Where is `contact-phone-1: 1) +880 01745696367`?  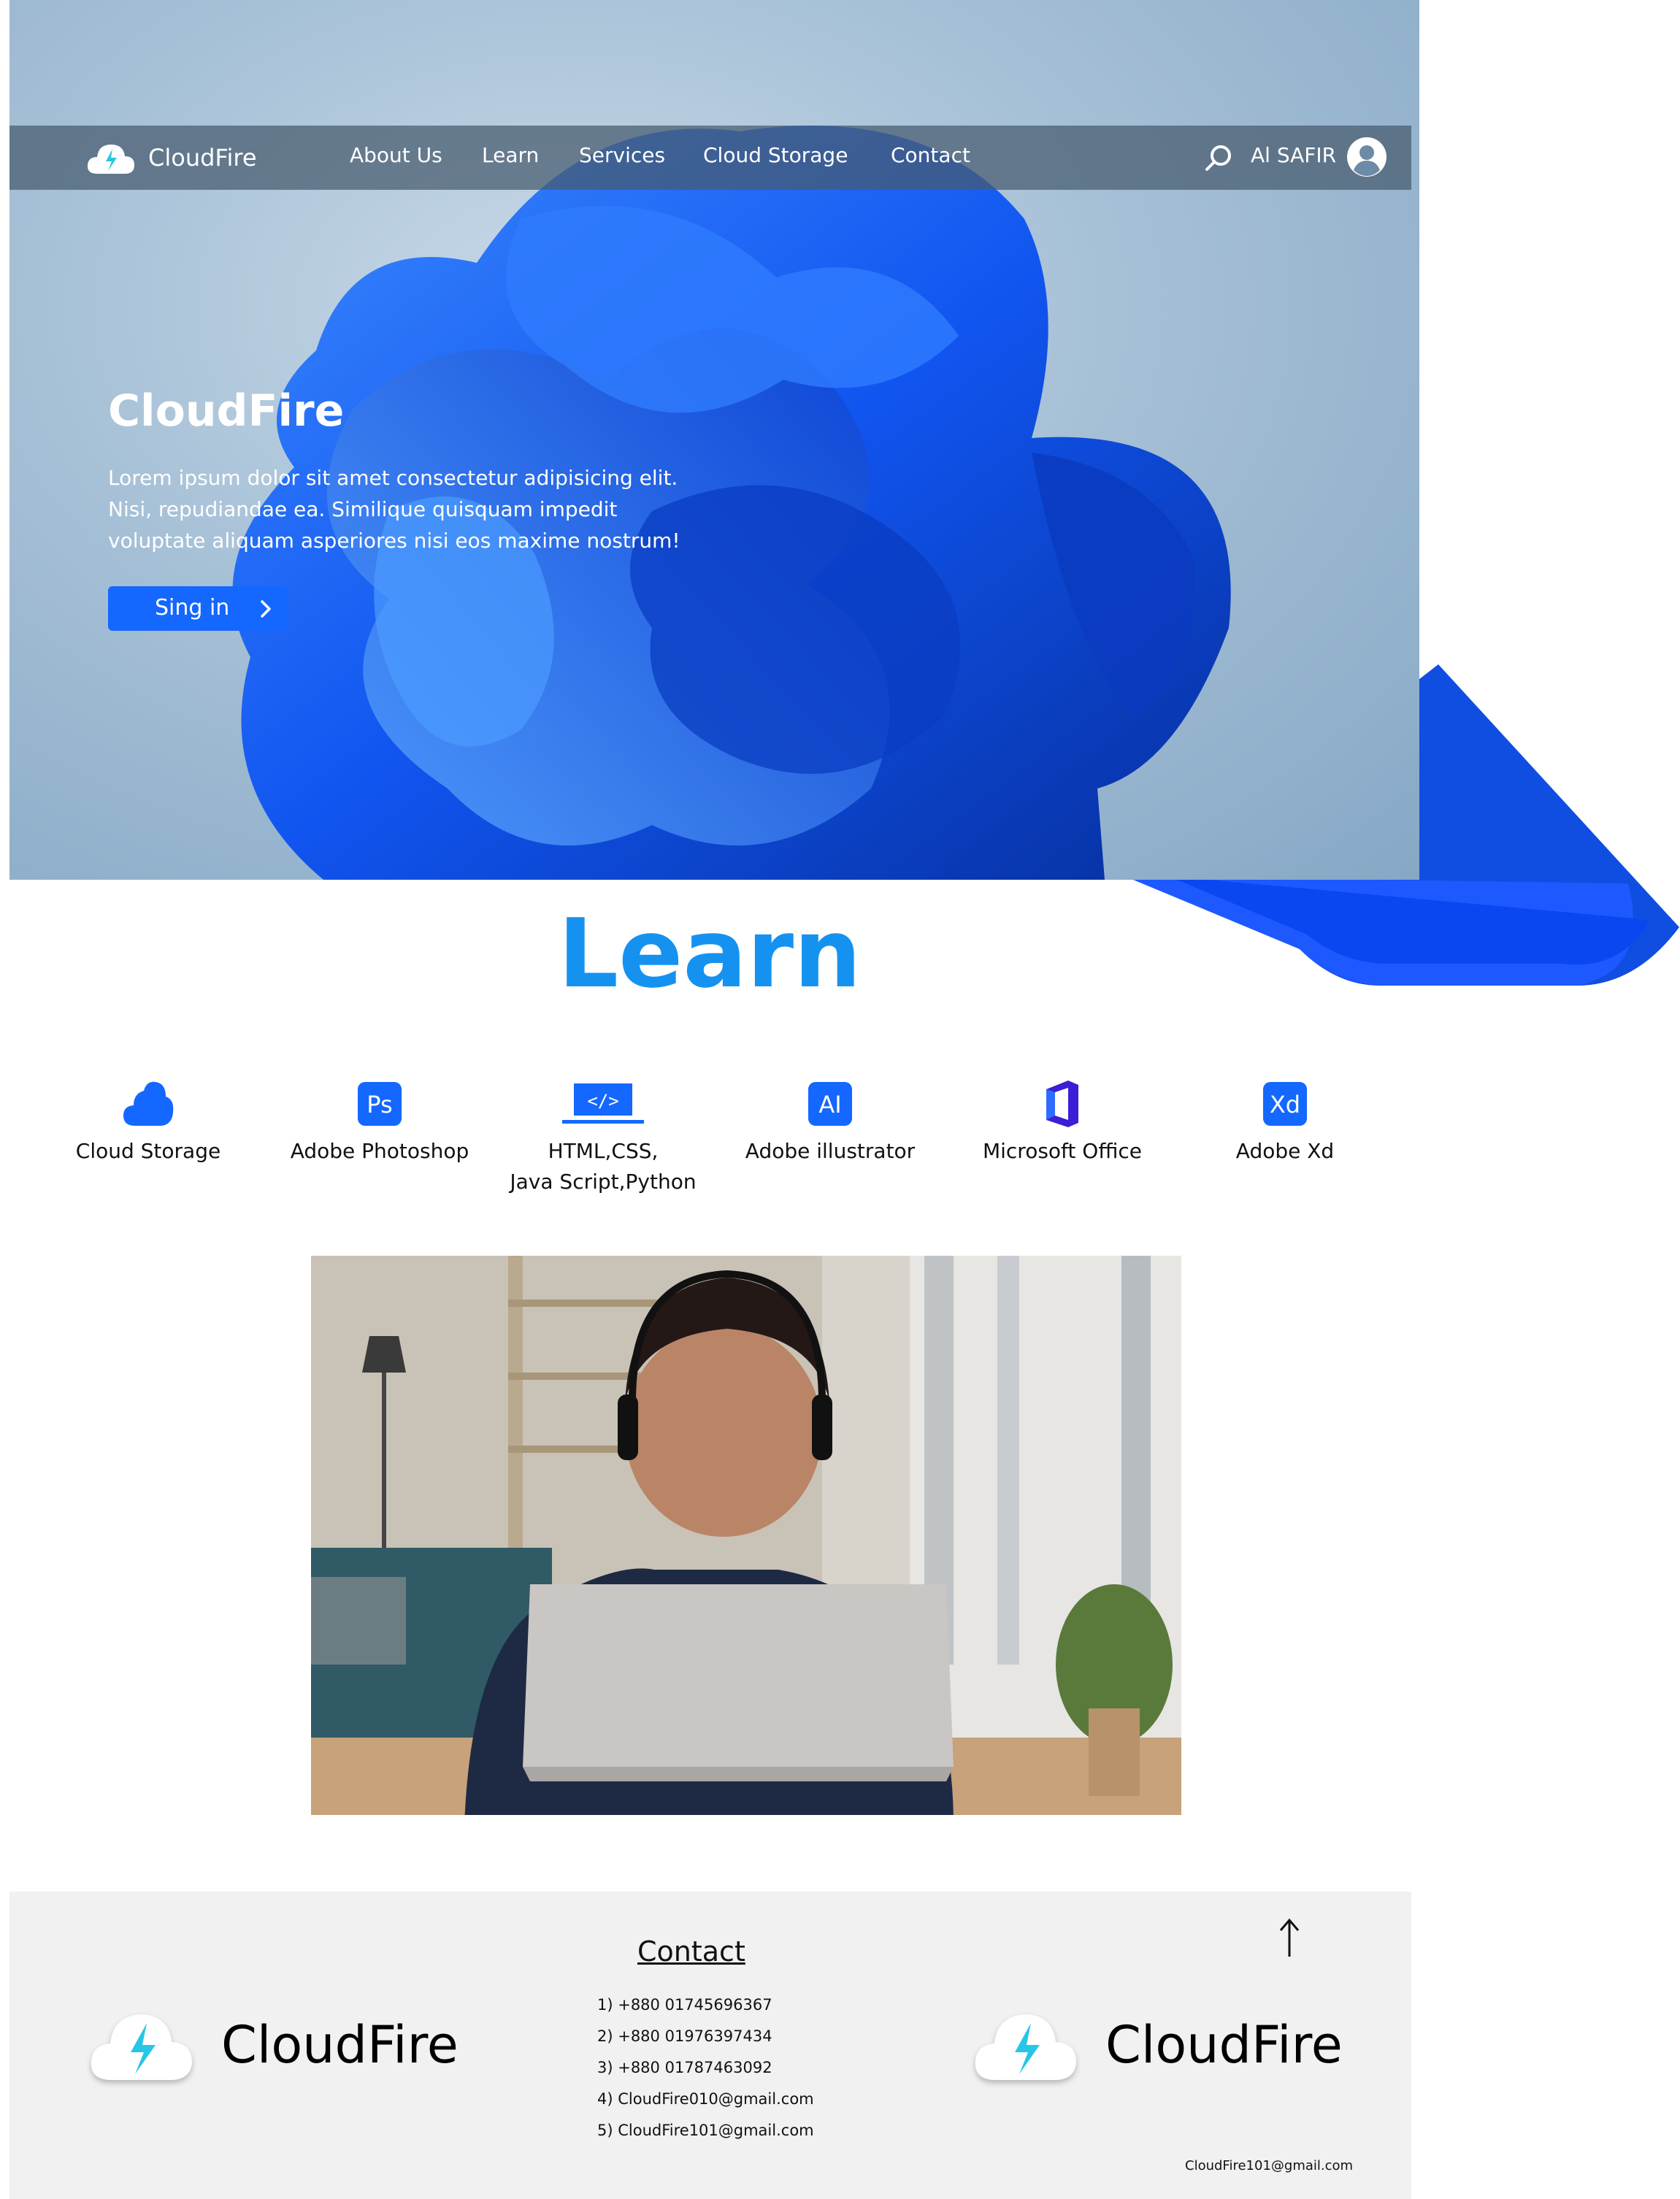
contact-phone-1: 1) +880 01745696367 is located at coordinates (684, 2005).